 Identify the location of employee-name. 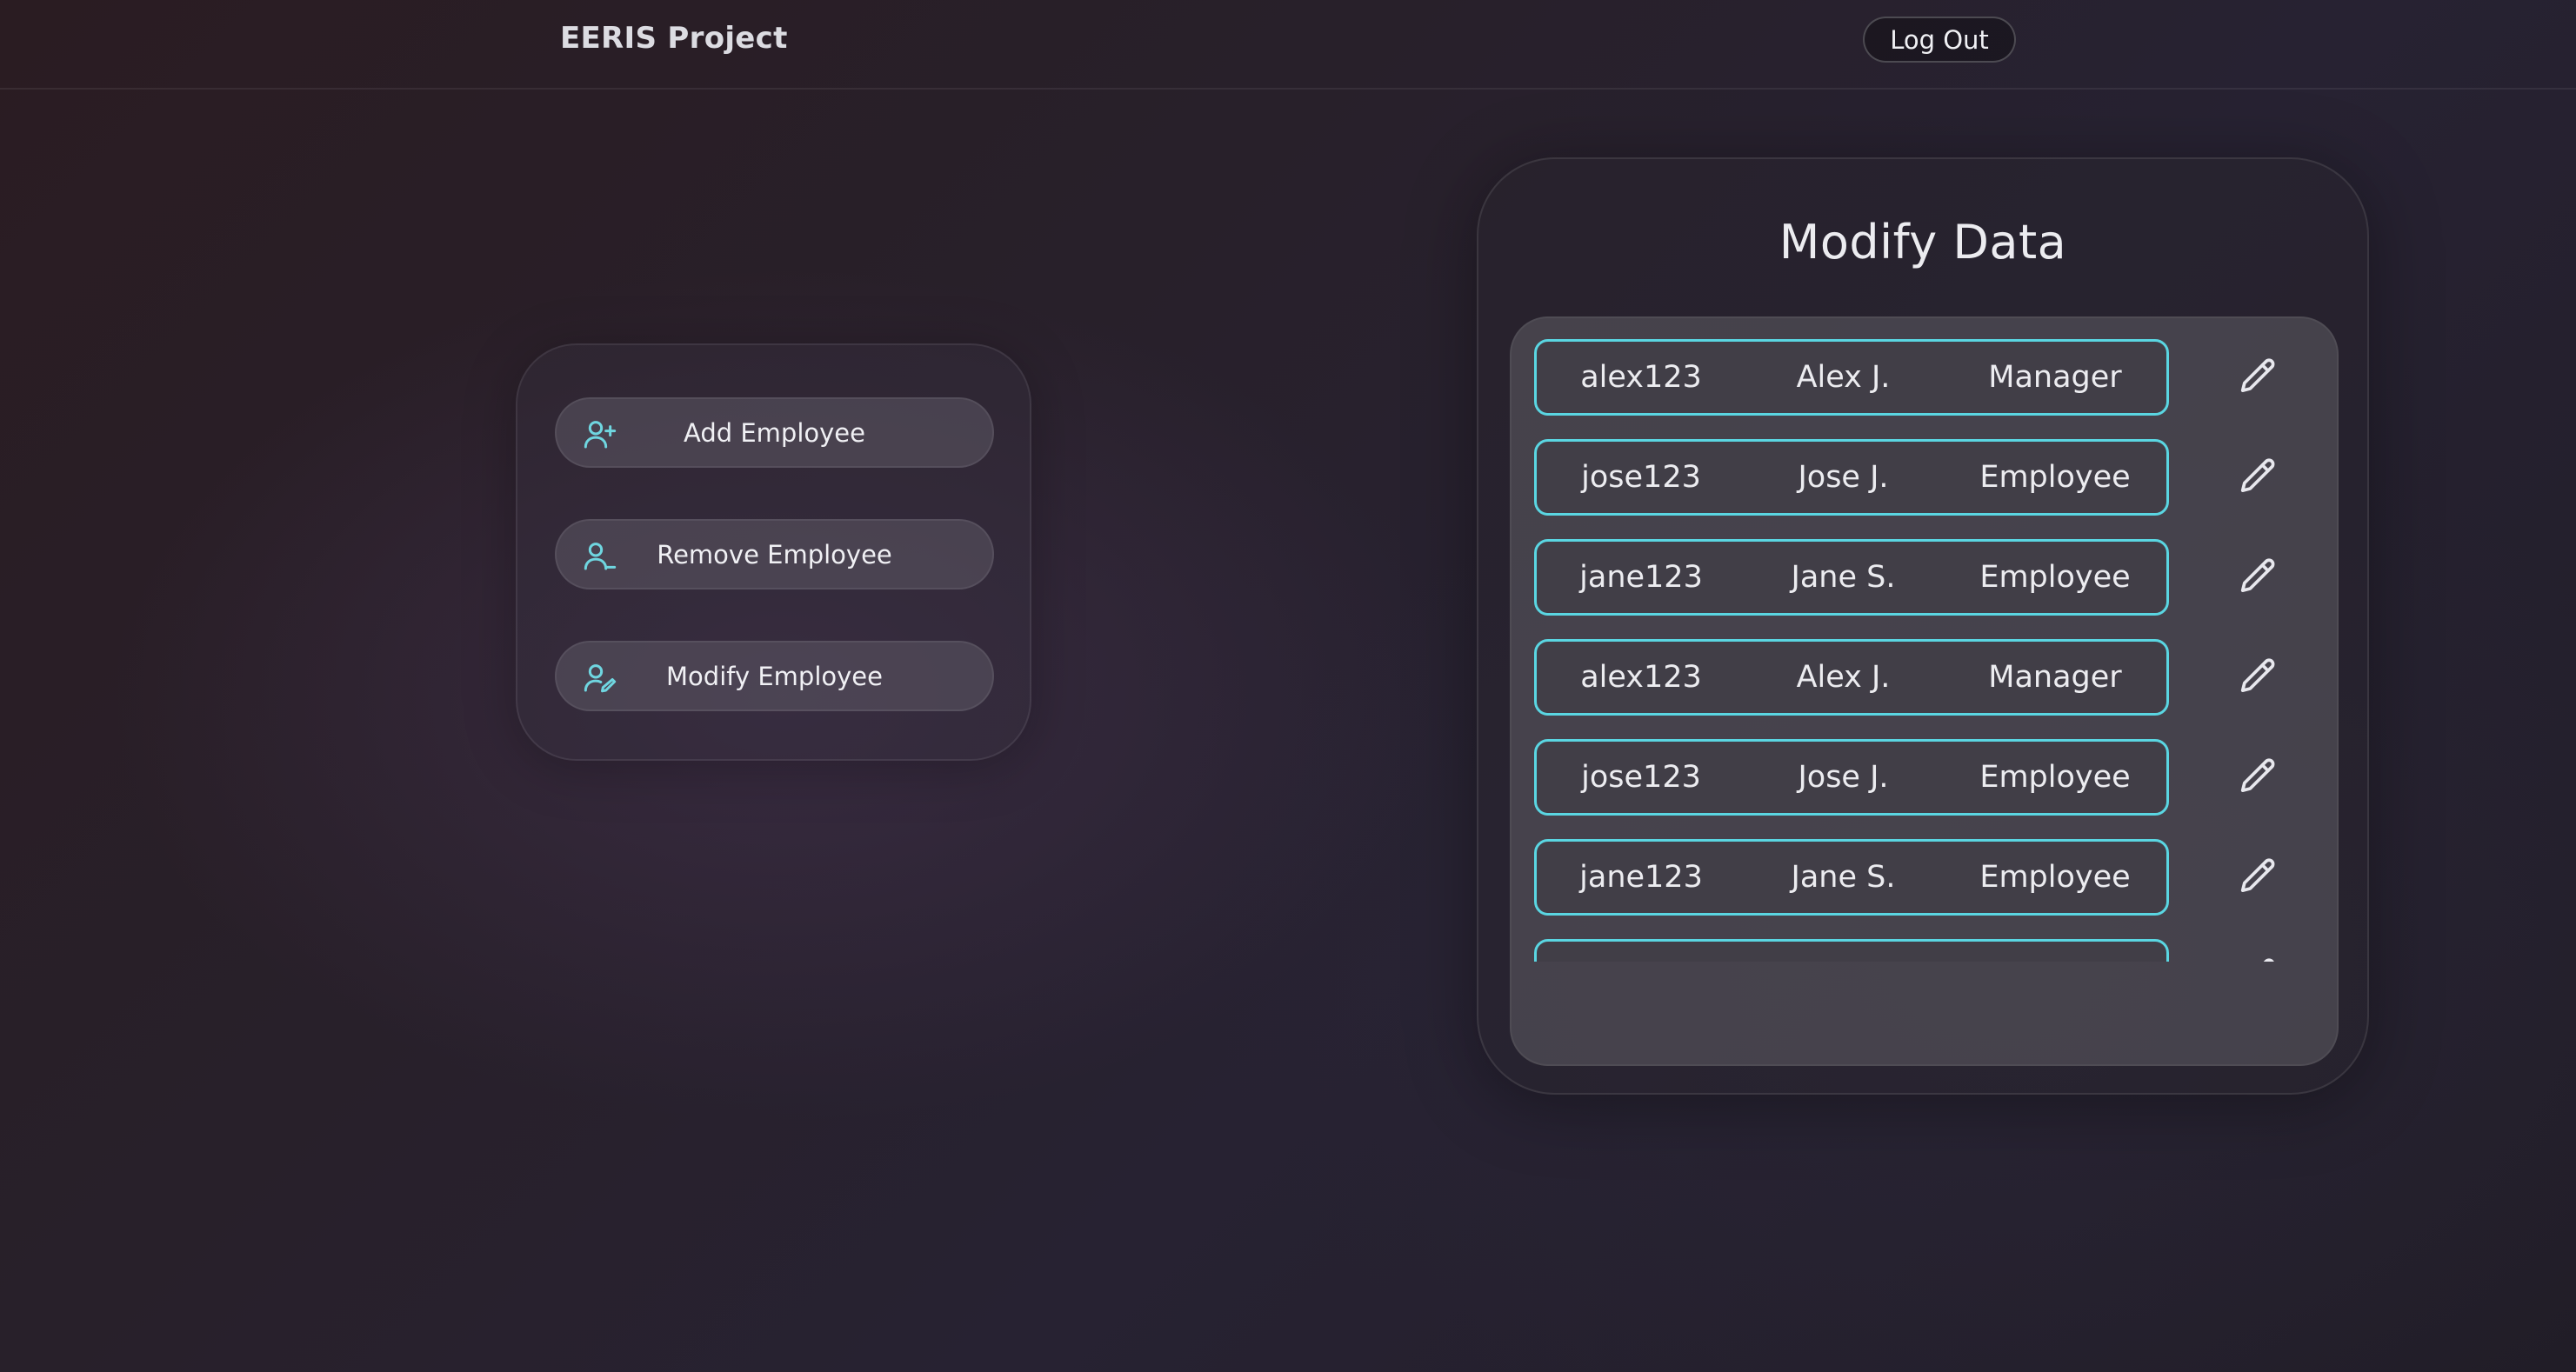
(1843, 952).